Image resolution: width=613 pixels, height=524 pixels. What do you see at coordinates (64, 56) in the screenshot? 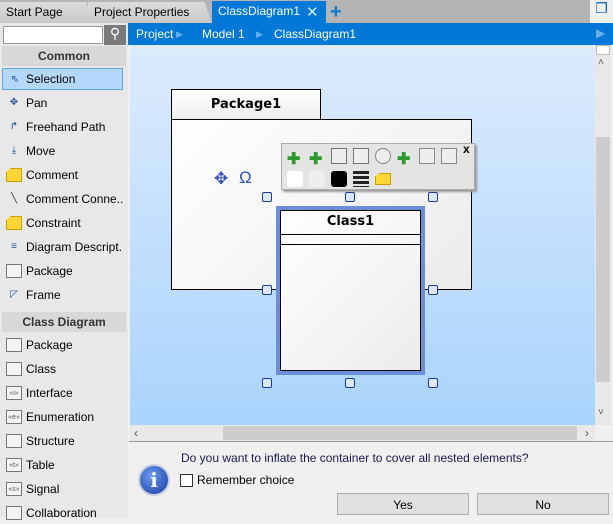
I see `common-header: Common` at bounding box center [64, 56].